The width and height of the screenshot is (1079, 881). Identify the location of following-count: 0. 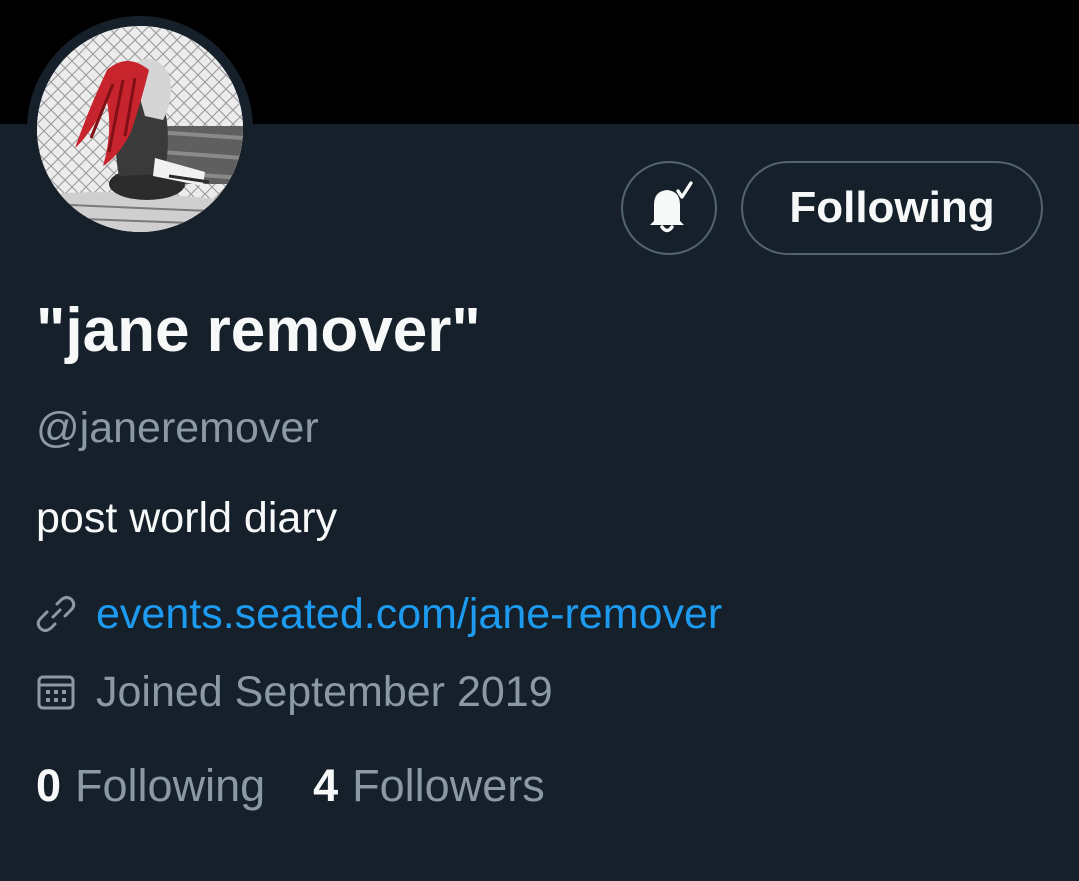
(49, 785).